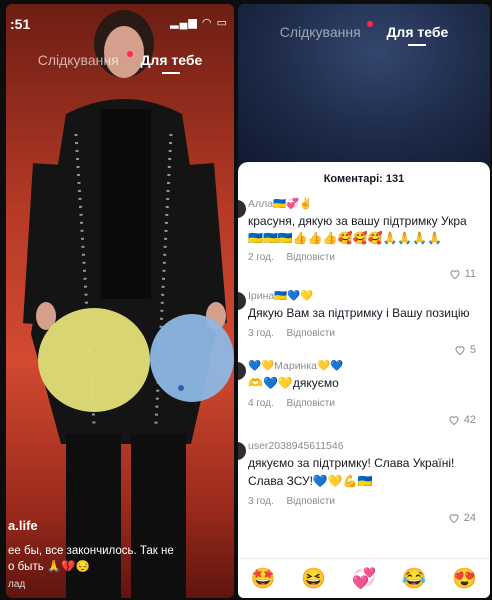 This screenshot has width=492, height=600. I want to click on feed-tabs-right: Слідкування Для тебе, so click(364, 30).